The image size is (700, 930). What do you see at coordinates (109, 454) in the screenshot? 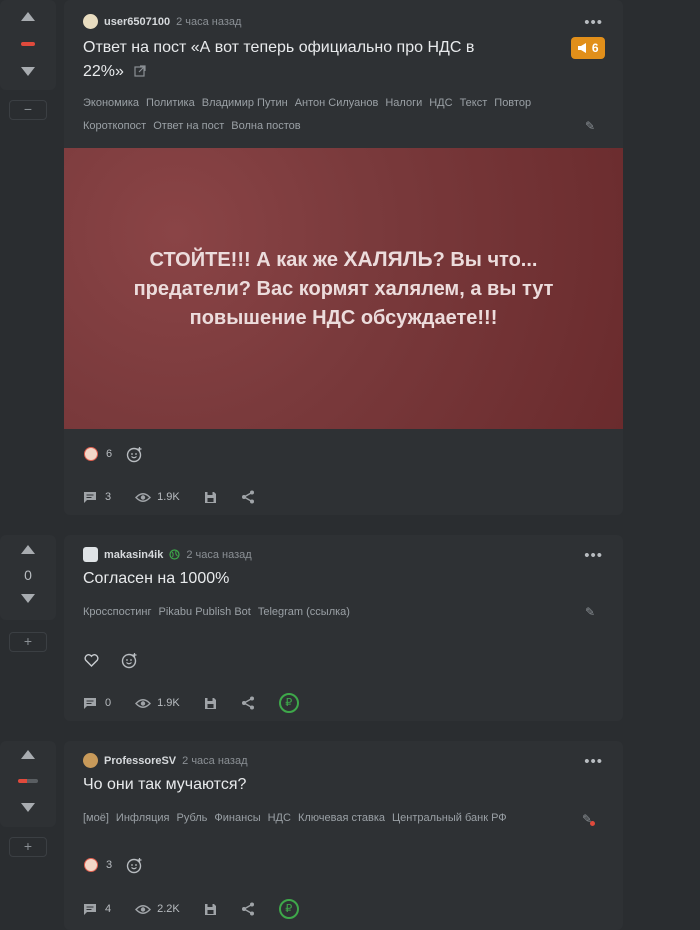
I see `reaction-count: 6` at bounding box center [109, 454].